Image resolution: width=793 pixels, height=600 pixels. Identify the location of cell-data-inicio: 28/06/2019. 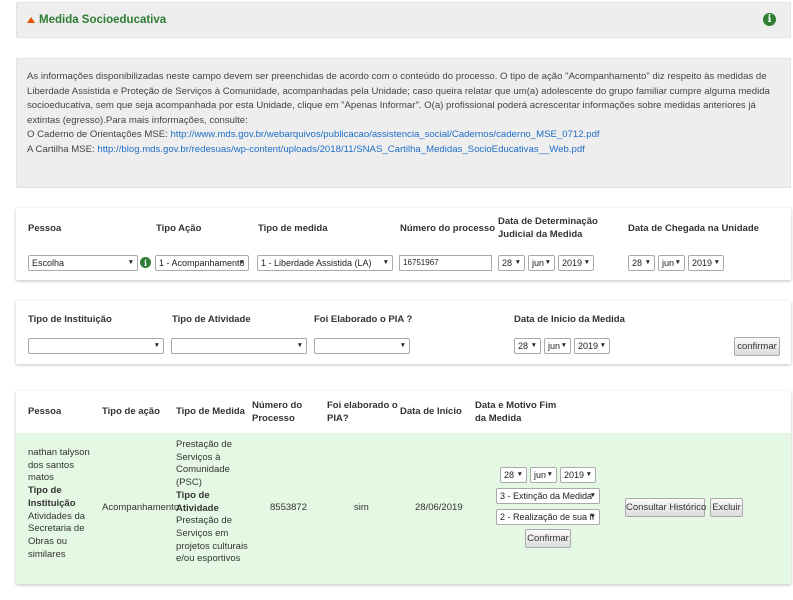
(439, 507).